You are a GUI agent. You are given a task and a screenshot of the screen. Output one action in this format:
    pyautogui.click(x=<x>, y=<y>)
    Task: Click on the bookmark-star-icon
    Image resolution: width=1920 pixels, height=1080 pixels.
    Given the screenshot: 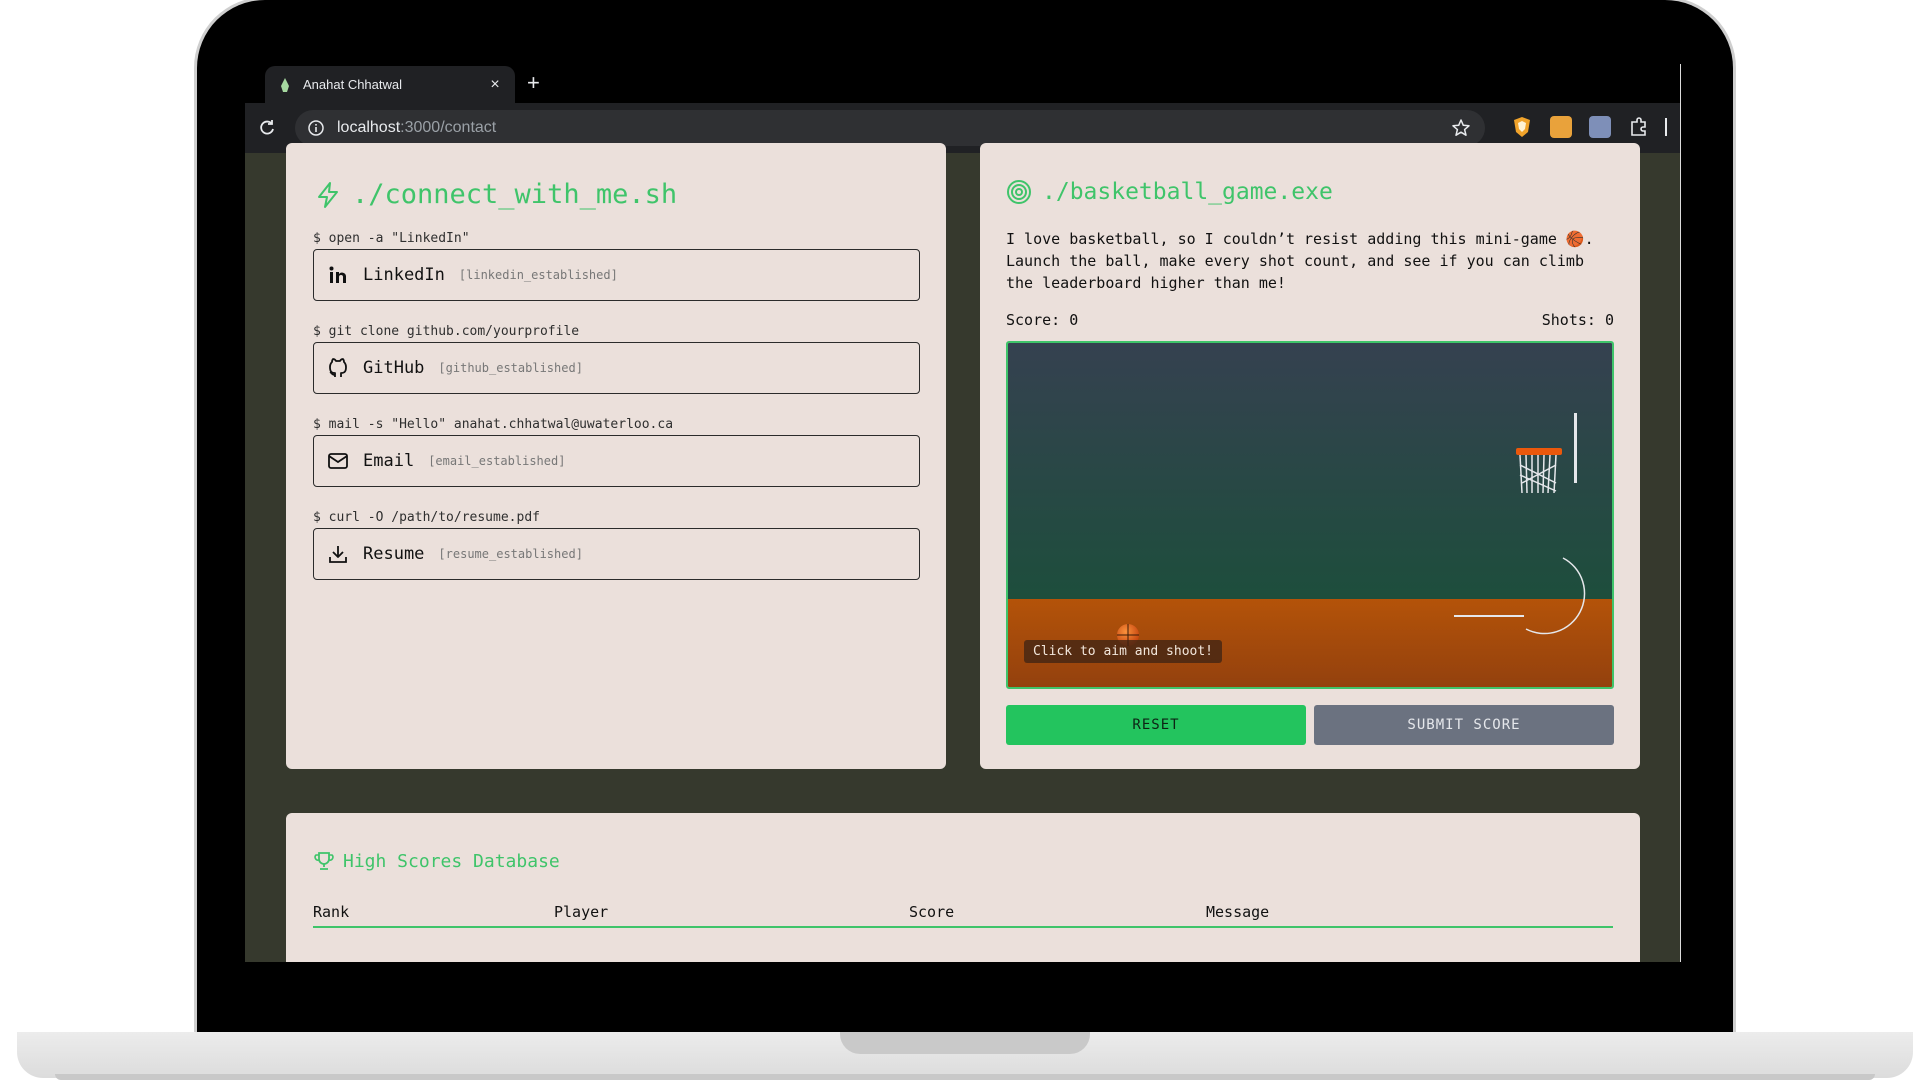 What is the action you would take?
    pyautogui.click(x=1461, y=128)
    